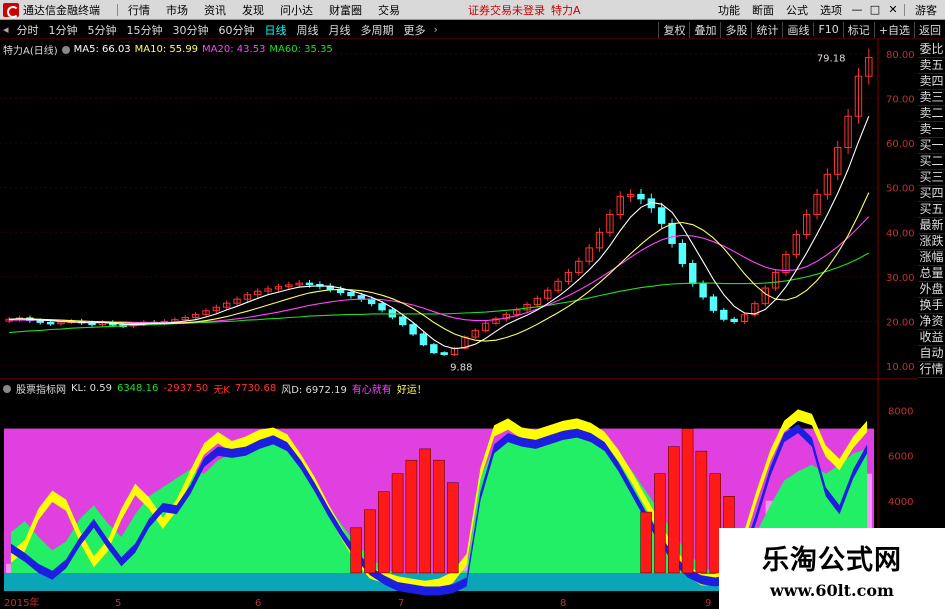 Image resolution: width=945 pixels, height=609 pixels. Describe the element at coordinates (41, 388) in the screenshot. I see `indicator-name: 股票指标网` at that location.